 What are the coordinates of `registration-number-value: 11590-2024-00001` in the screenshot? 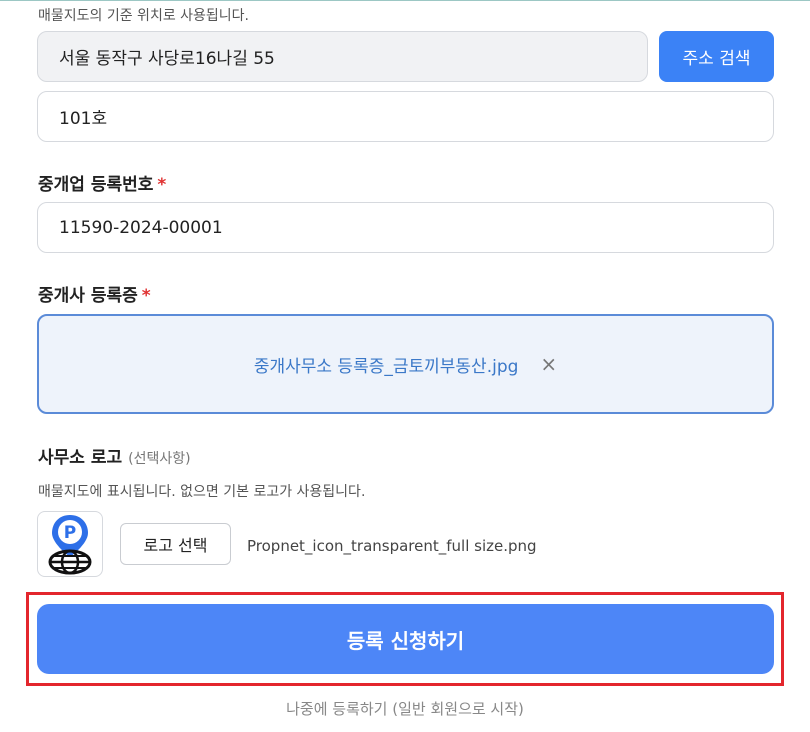 It's located at (141, 227).